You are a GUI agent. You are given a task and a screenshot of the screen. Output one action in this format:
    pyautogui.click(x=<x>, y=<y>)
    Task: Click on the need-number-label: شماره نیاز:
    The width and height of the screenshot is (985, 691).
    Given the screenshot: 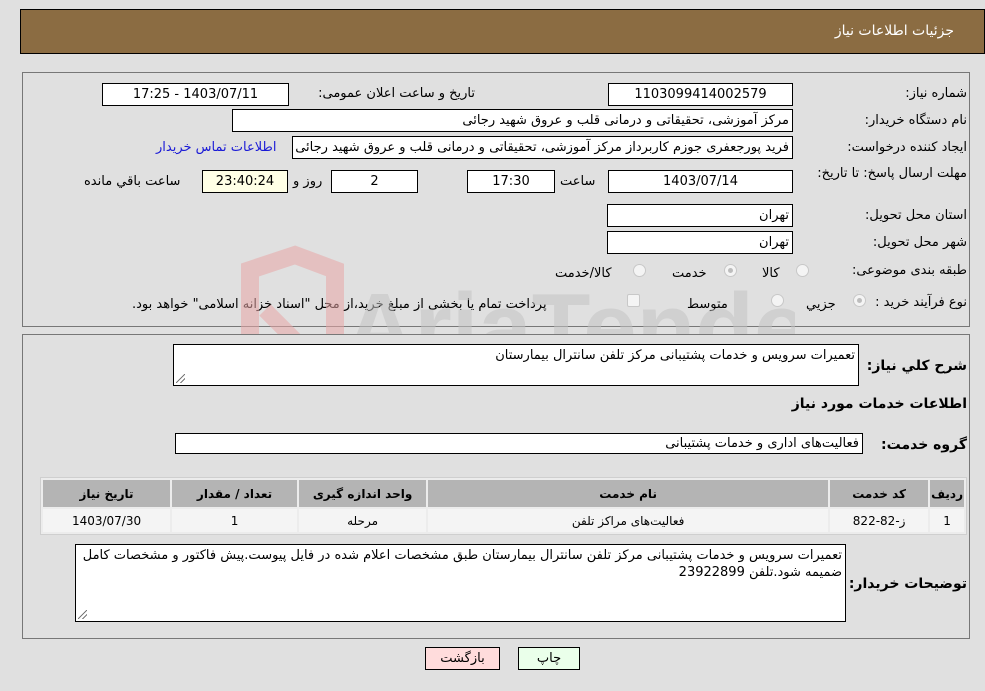 What is the action you would take?
    pyautogui.click(x=936, y=93)
    